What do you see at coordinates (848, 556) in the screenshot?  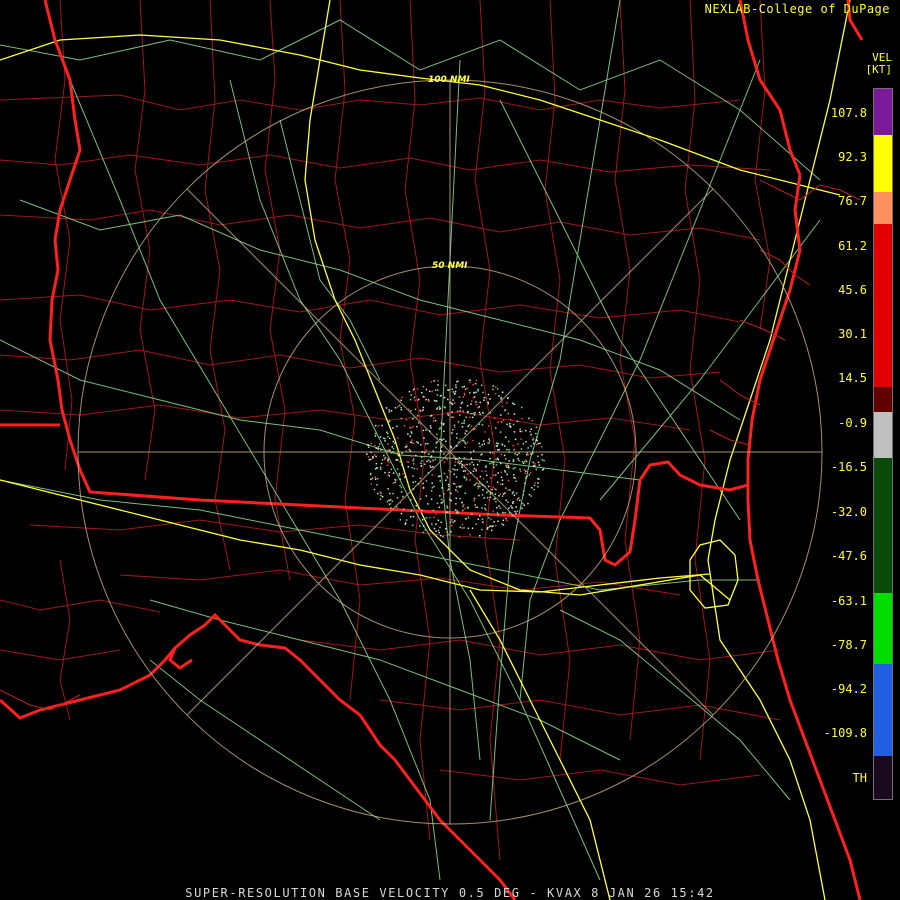 I see `legend-label: -47.6` at bounding box center [848, 556].